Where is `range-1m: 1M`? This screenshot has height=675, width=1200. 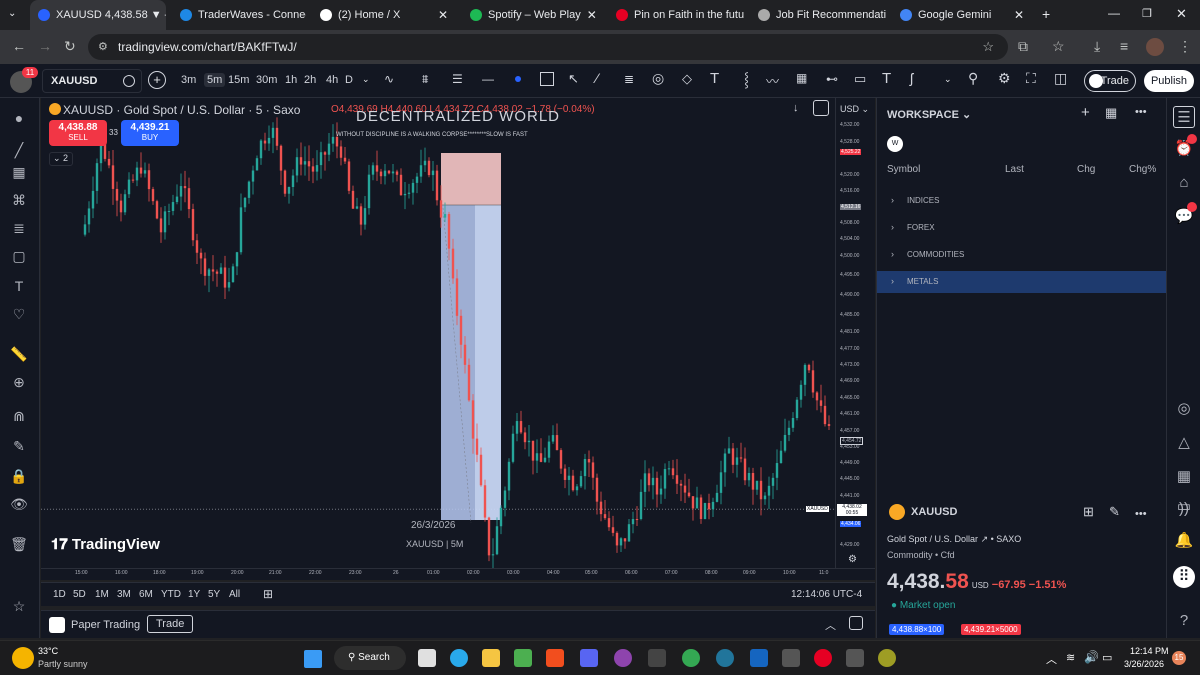
range-1m: 1M is located at coordinates (102, 594).